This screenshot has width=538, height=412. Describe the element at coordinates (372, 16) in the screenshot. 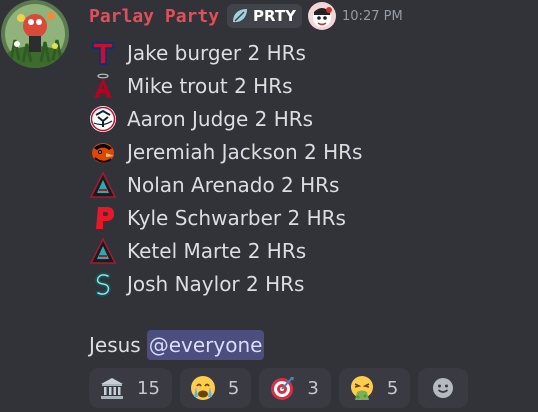

I see `timestamp: 10:27 PM` at that location.